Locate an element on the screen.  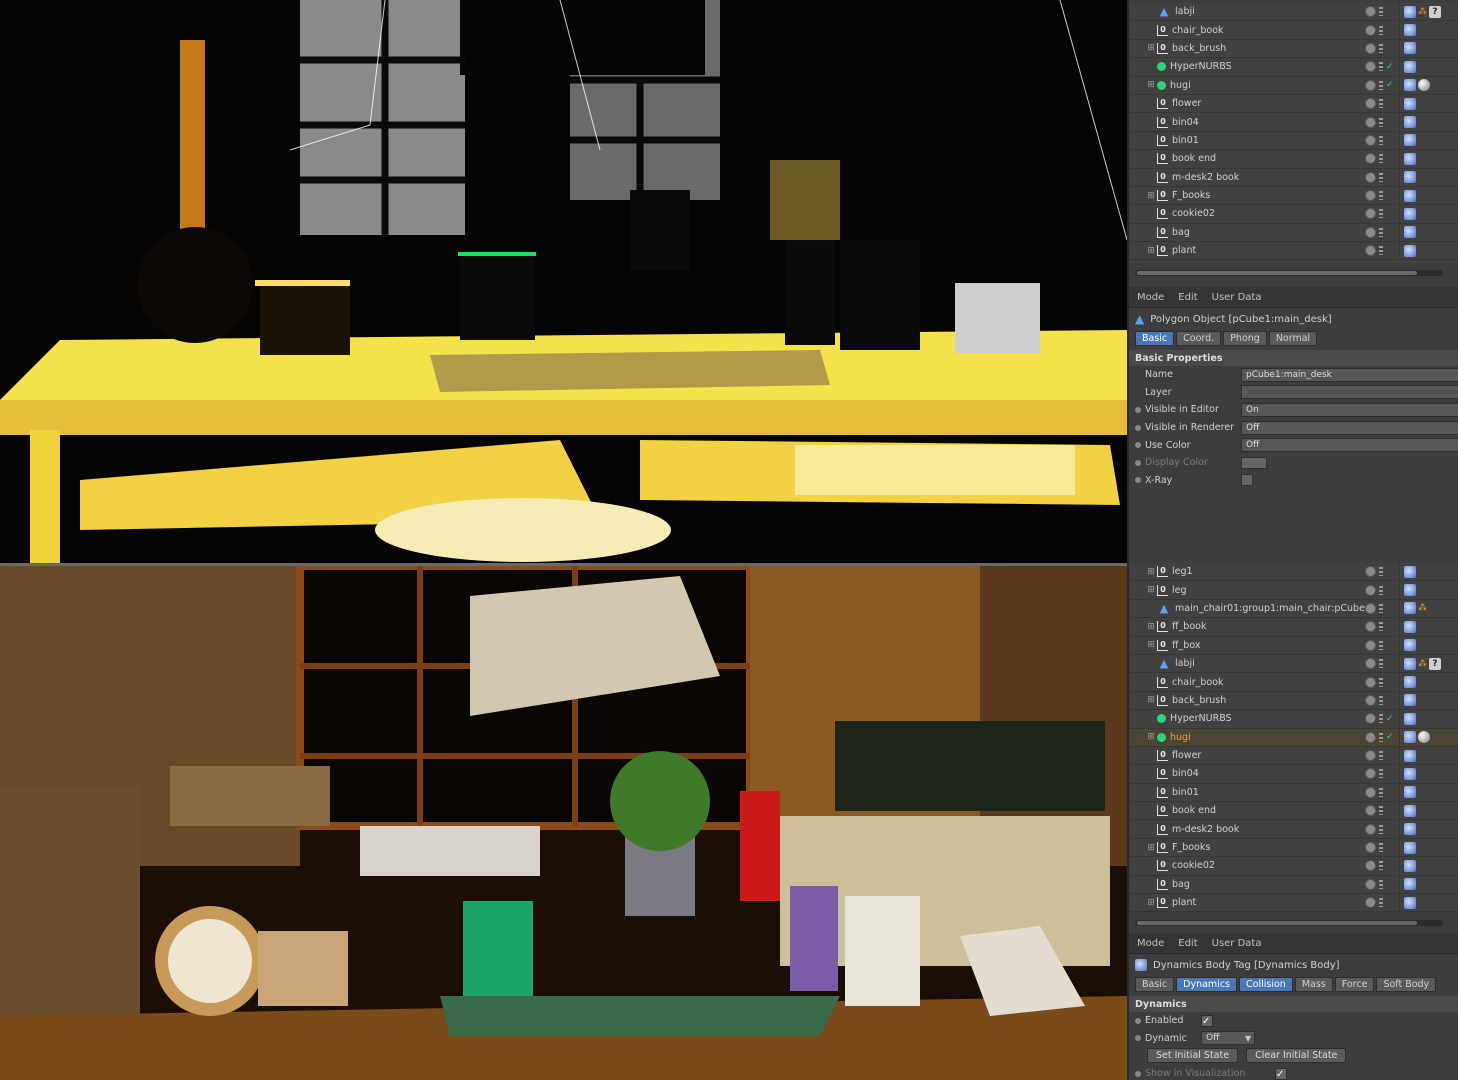
object-row: ⊞ 0 ff_book is located at coordinates (1293, 627).